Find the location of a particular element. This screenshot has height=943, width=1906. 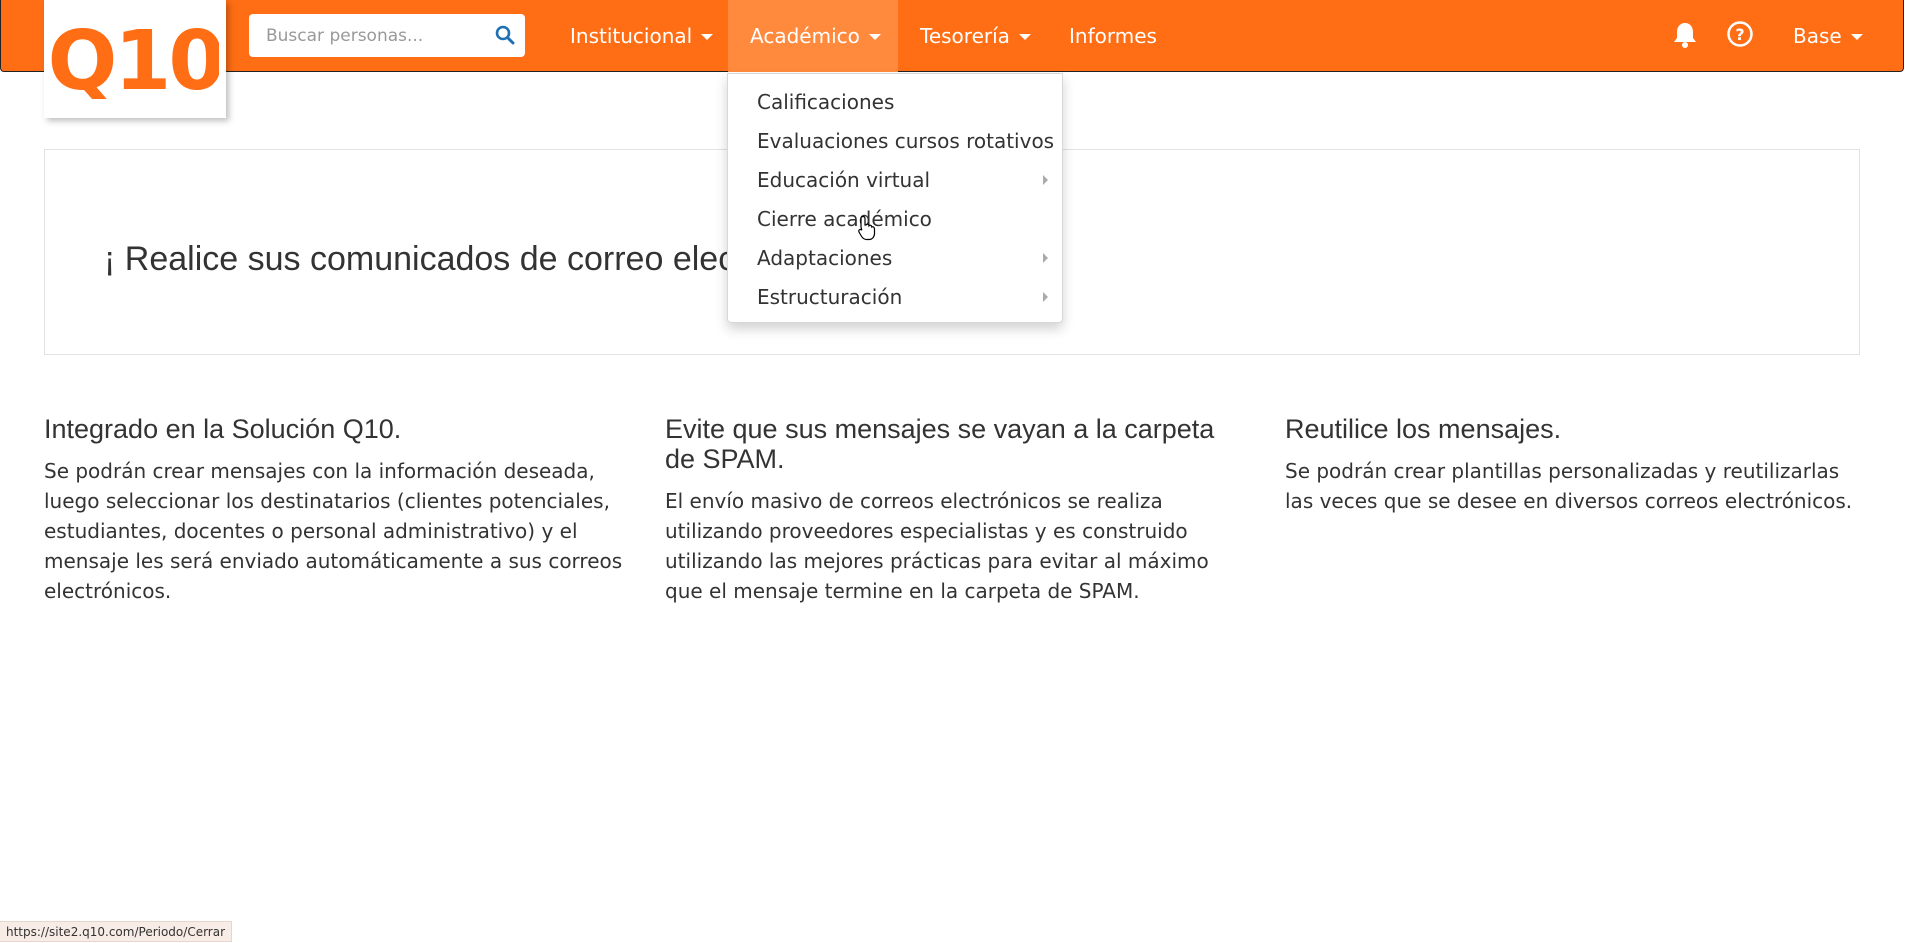

feature-title: Reutilice los mensajes. is located at coordinates (1423, 429).